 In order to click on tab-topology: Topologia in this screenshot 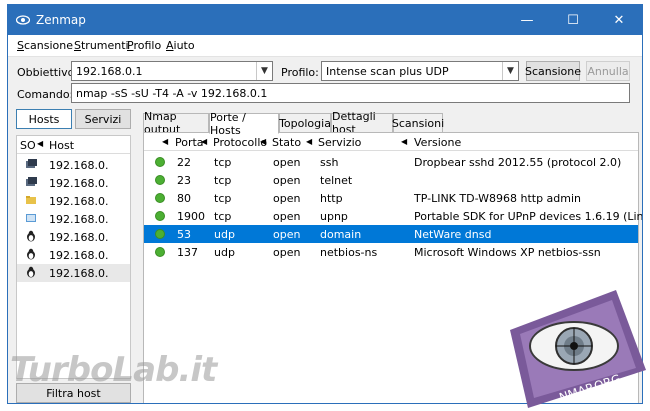, I will do `click(305, 123)`.